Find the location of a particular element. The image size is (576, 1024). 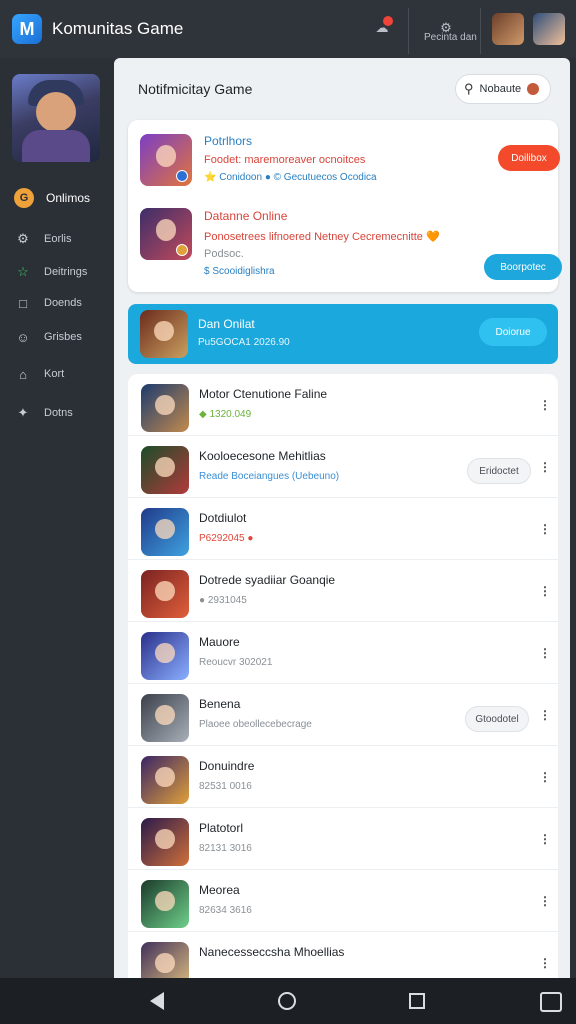

notification-badge is located at coordinates (388, 21).